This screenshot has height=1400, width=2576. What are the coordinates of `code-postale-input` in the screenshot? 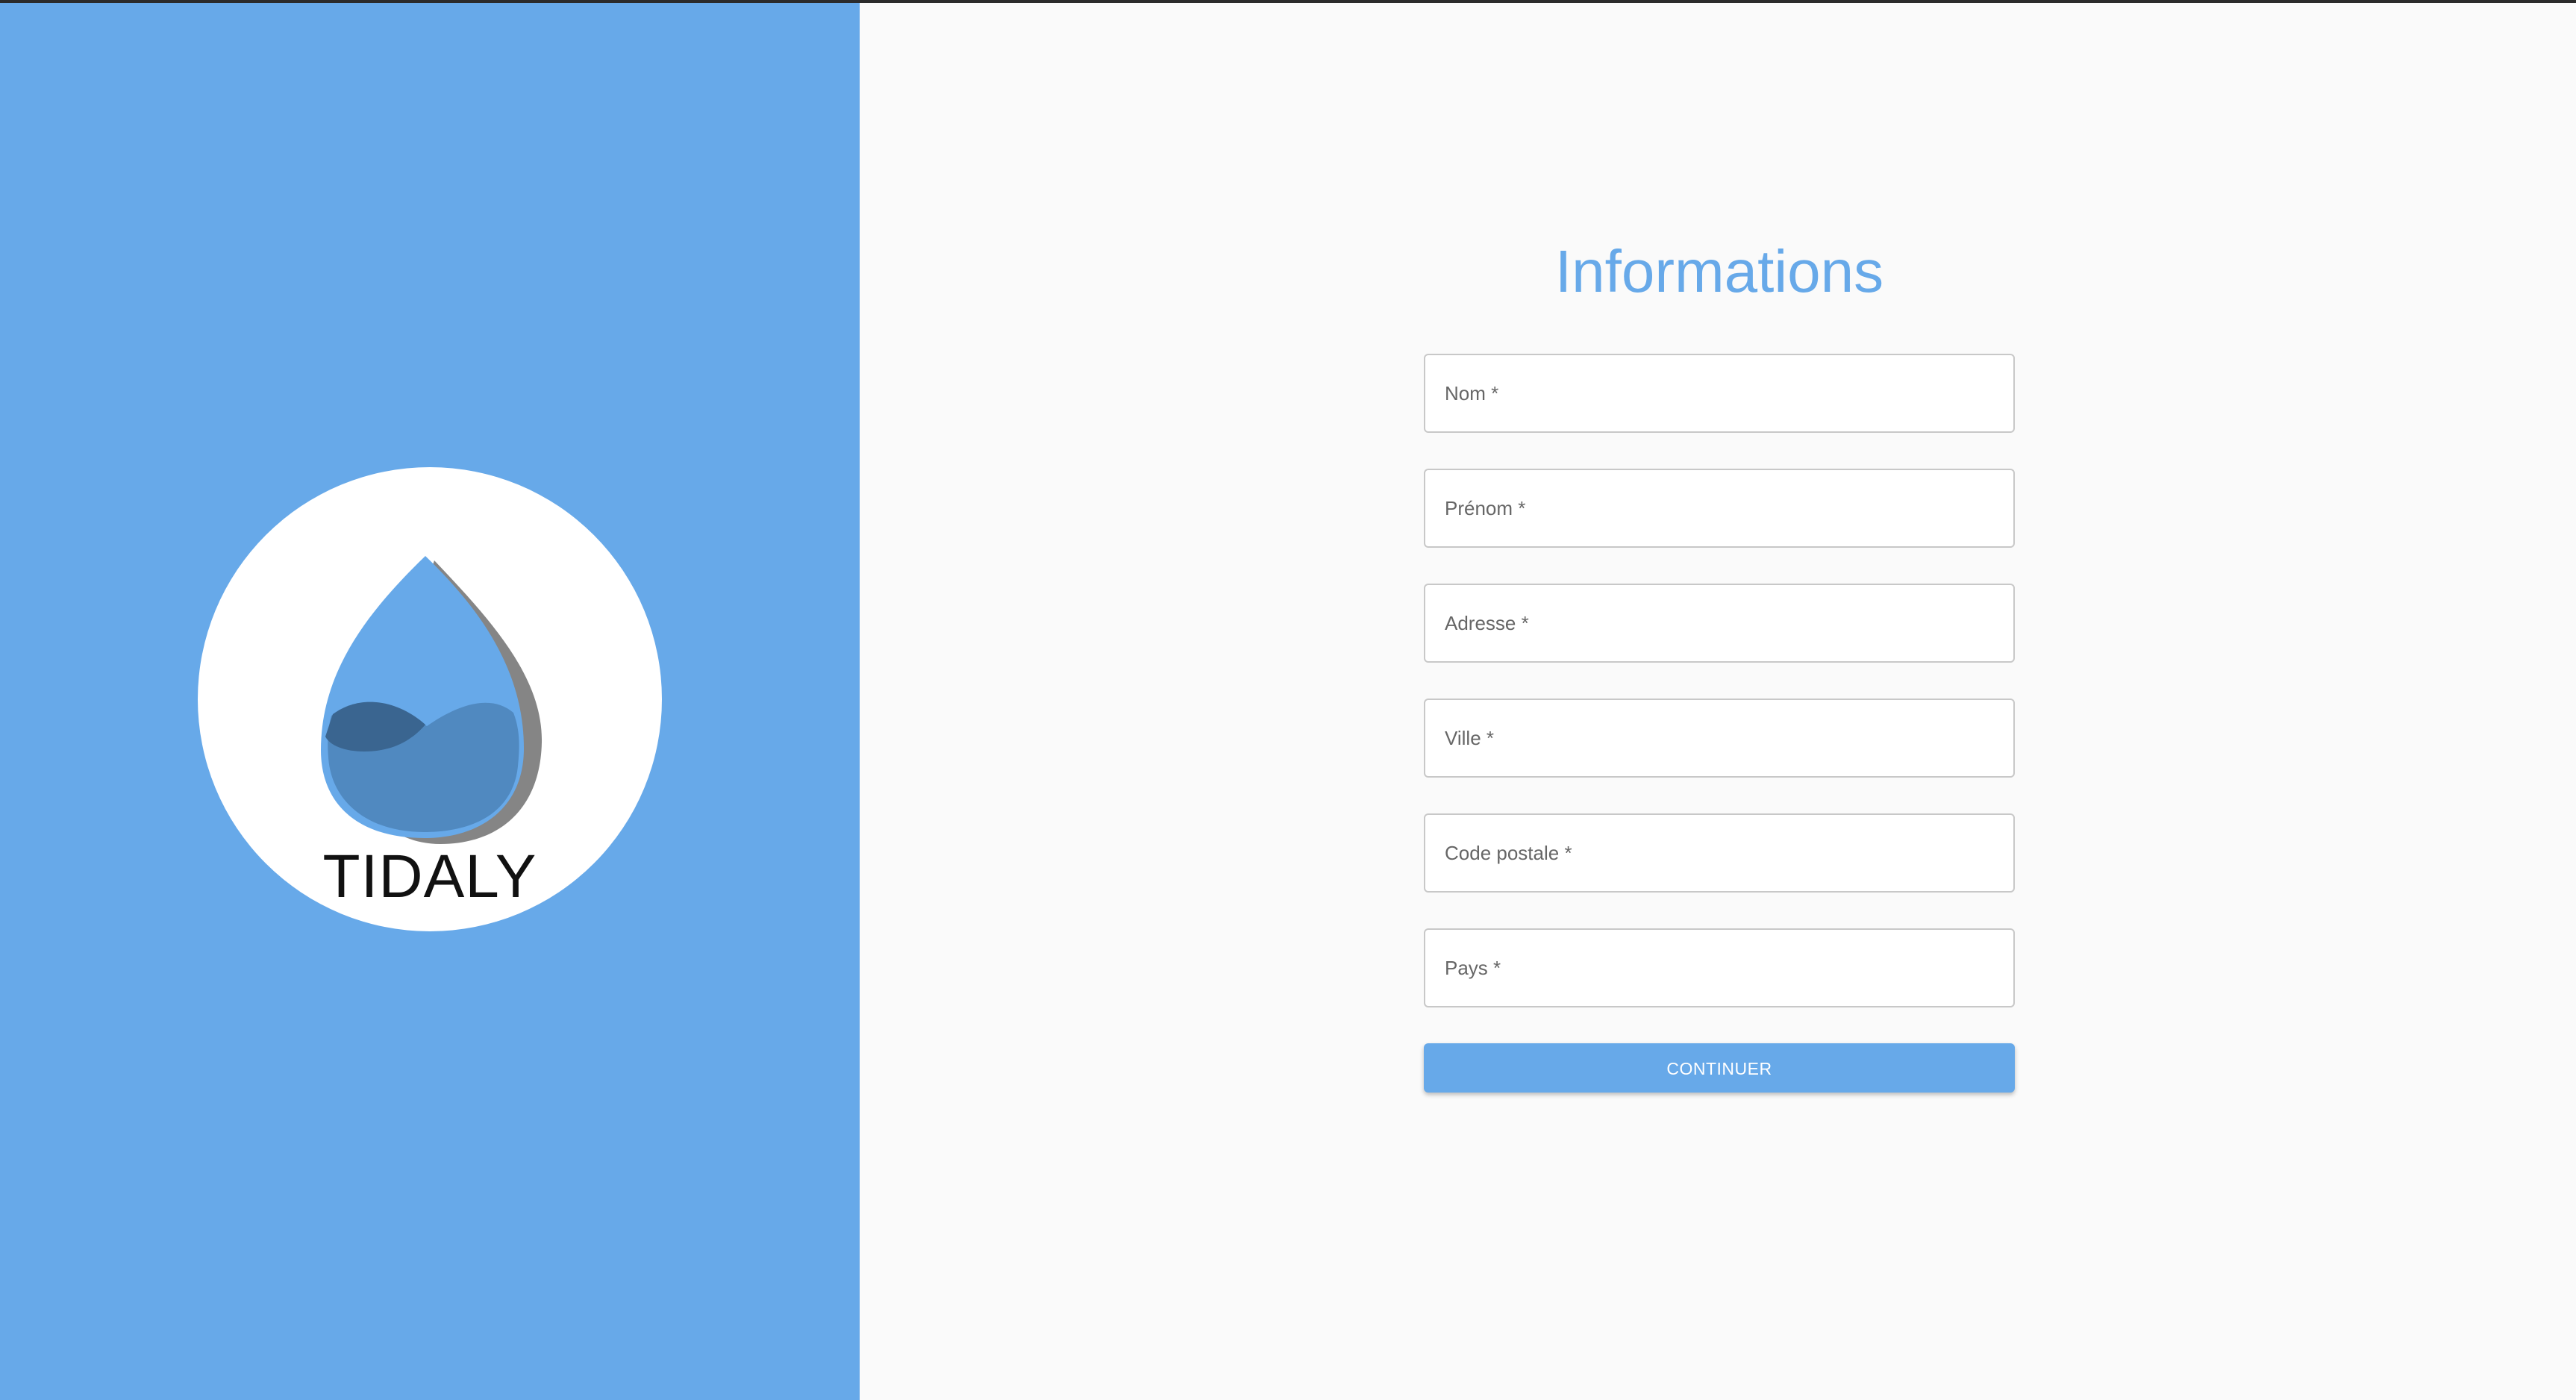 It's located at (1719, 853).